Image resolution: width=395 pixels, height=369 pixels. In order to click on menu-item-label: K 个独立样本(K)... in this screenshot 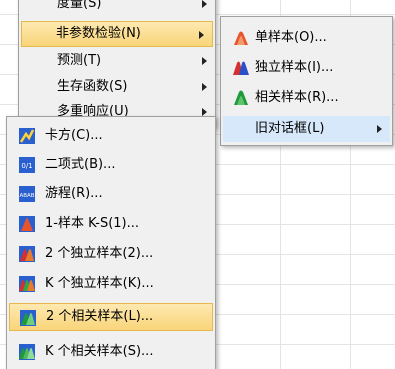, I will do `click(99, 283)`.